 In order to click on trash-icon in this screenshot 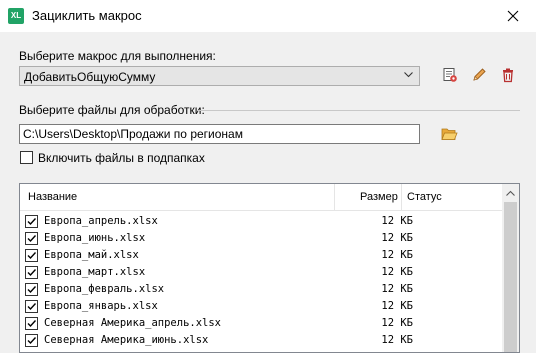, I will do `click(508, 75)`.